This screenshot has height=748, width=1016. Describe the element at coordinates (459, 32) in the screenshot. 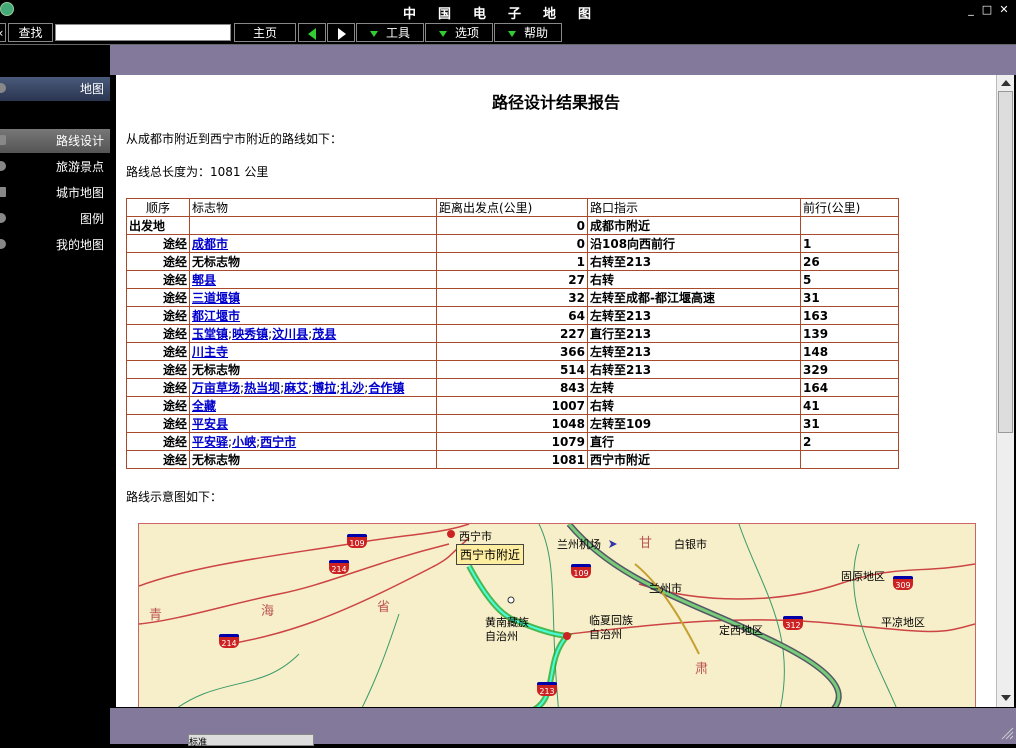

I see `options-menu: 选项` at that location.